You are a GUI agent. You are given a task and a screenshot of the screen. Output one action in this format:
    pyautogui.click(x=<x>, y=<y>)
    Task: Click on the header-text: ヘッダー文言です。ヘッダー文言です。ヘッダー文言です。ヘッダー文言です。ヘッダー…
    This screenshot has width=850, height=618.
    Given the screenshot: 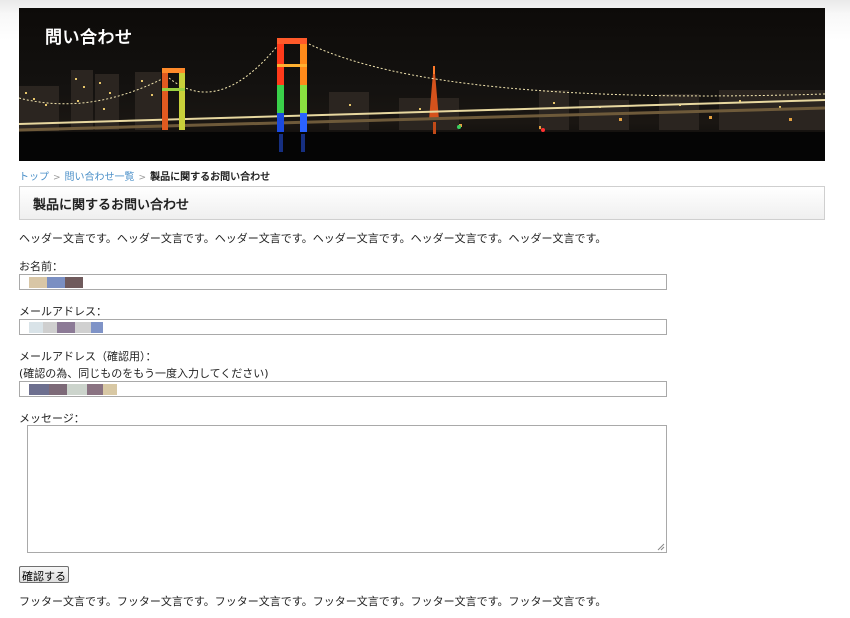 What is the action you would take?
    pyautogui.click(x=313, y=238)
    